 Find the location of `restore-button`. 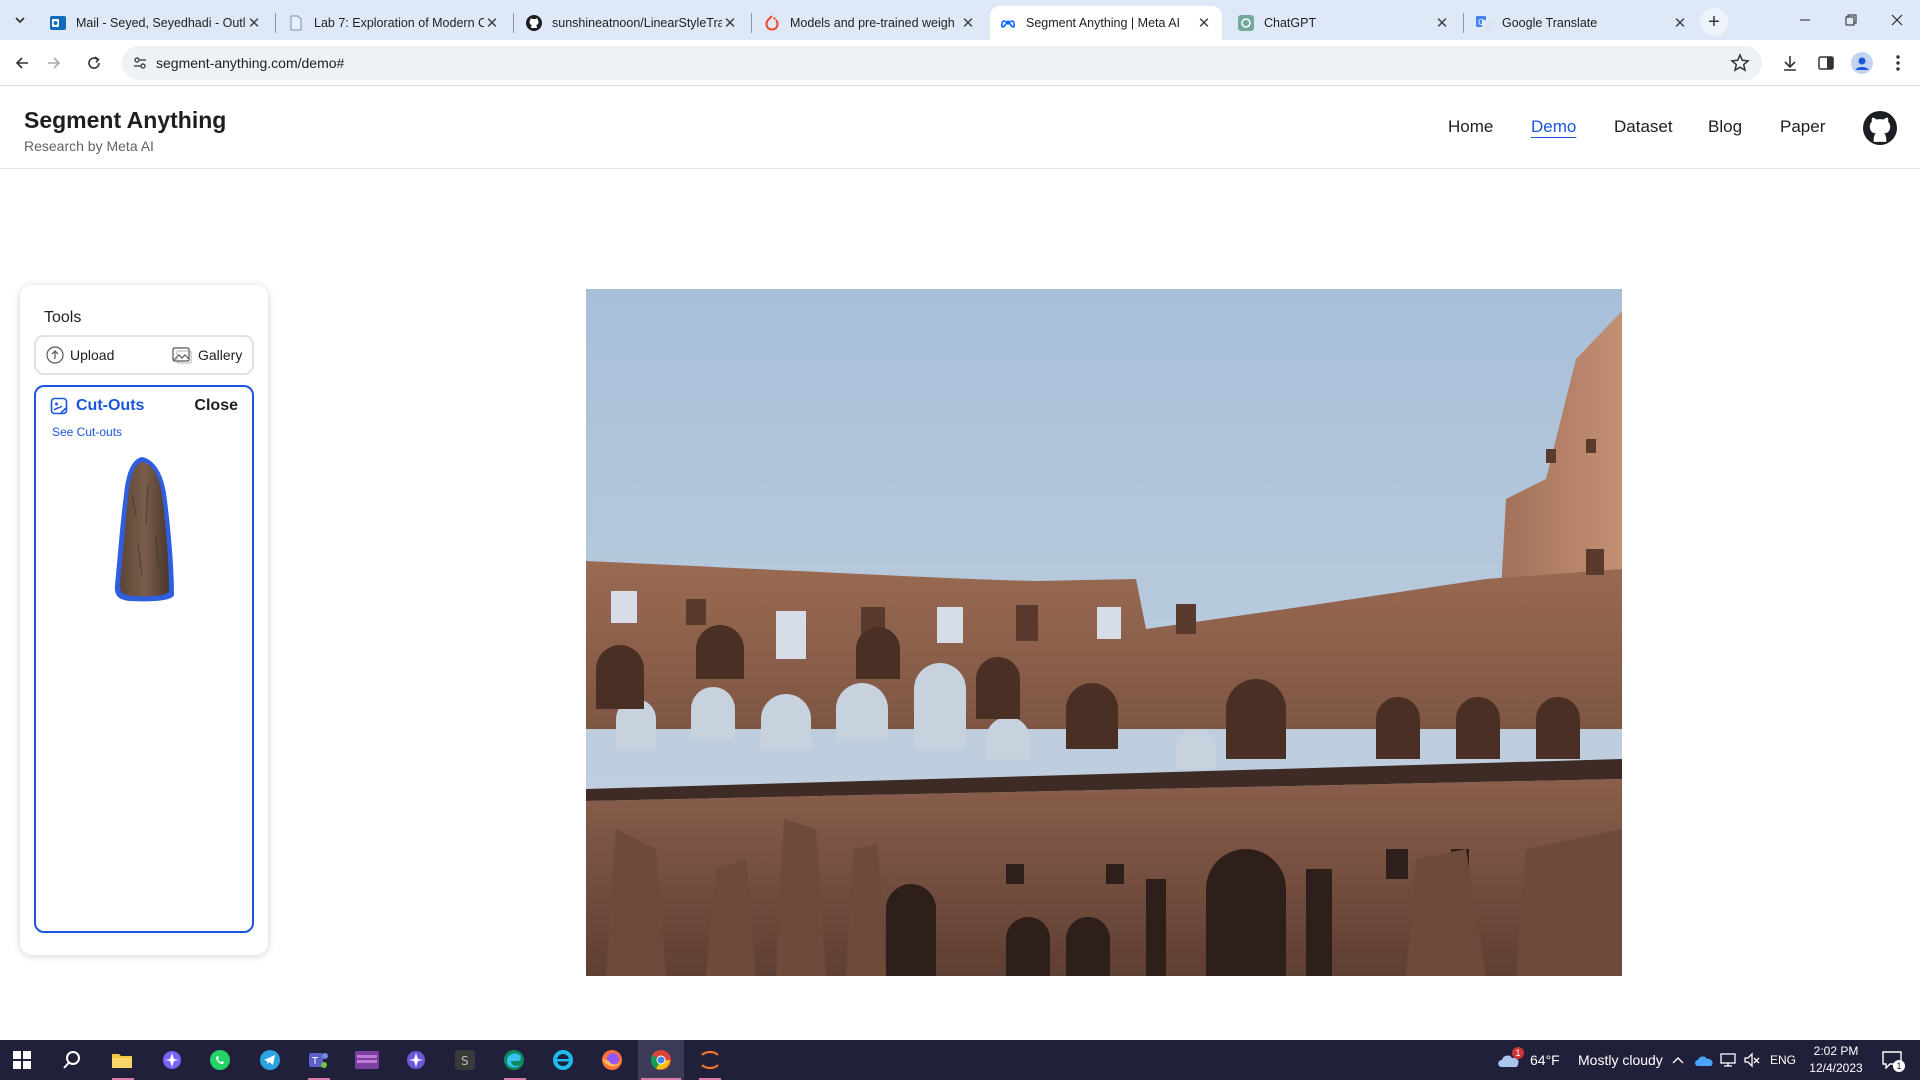

restore-button is located at coordinates (1851, 20).